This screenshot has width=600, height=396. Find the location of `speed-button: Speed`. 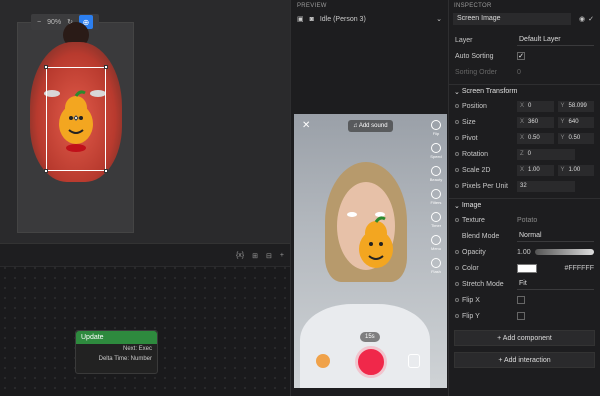

speed-button: Speed is located at coordinates (436, 151).